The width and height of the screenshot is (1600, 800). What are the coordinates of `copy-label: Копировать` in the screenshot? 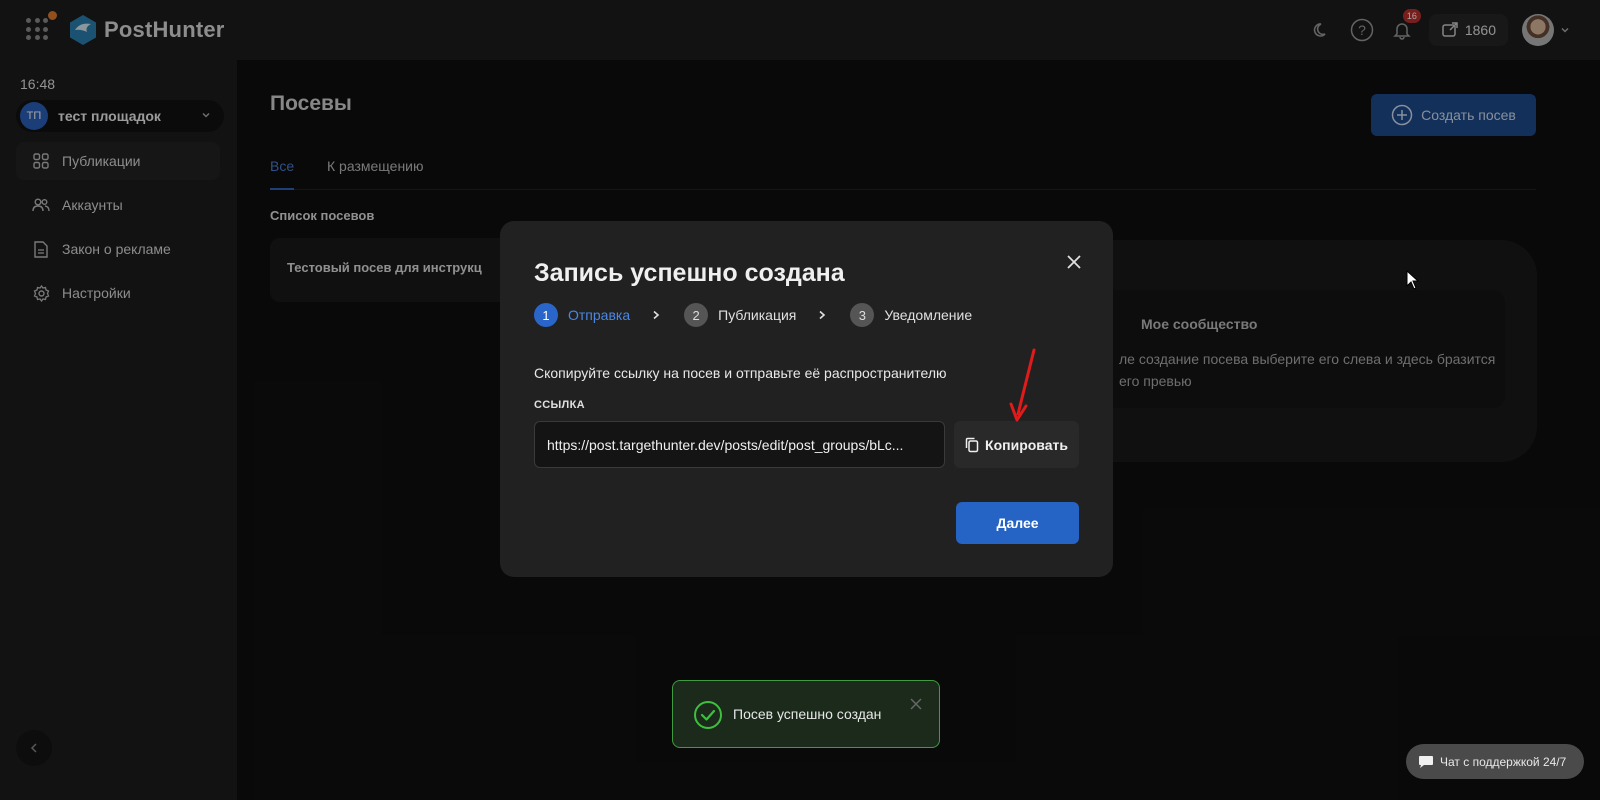 It's located at (1026, 444).